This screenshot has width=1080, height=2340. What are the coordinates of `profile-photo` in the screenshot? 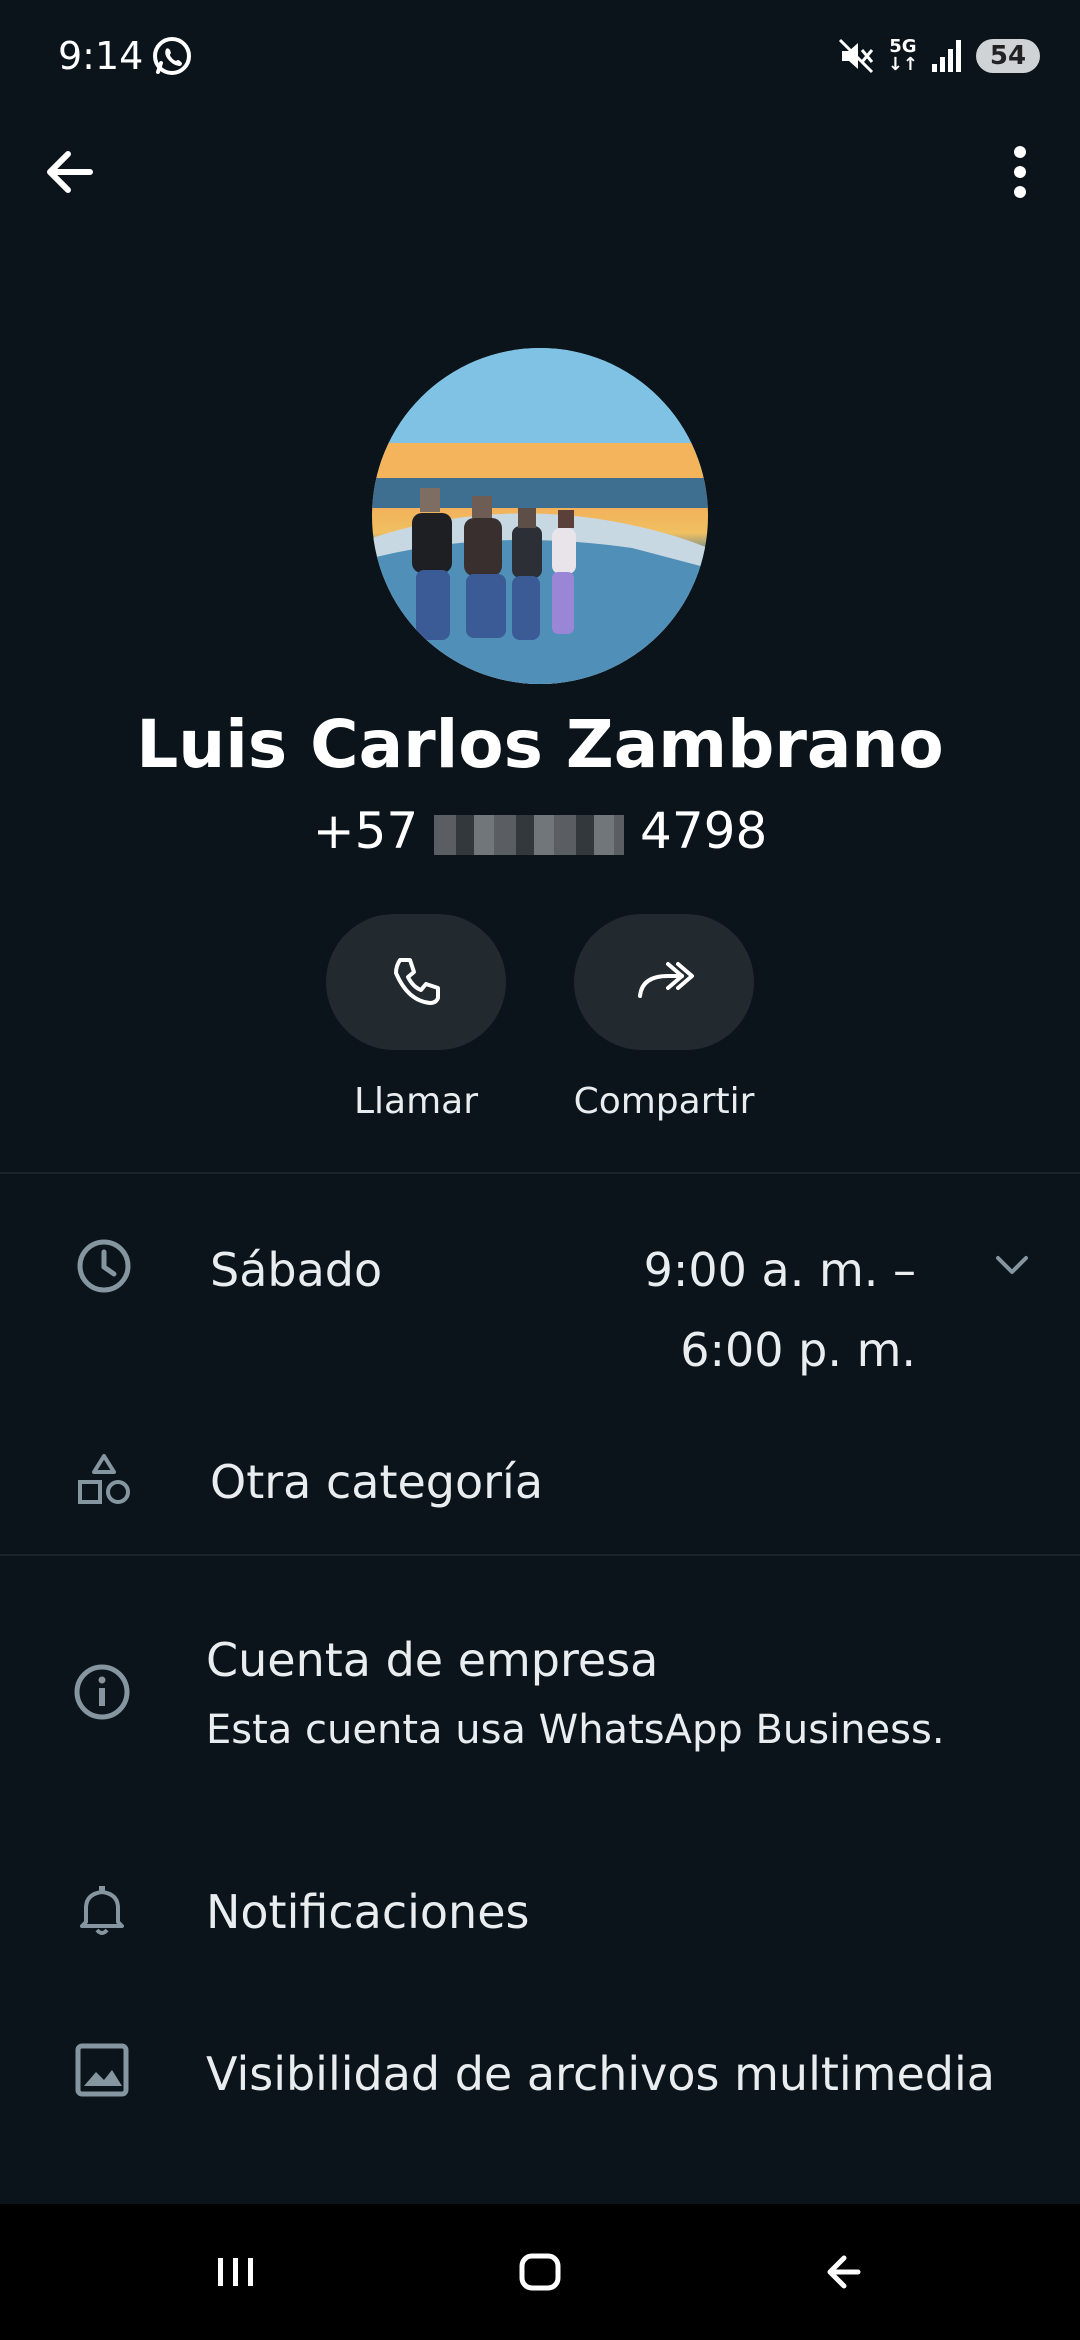 It's located at (540, 516).